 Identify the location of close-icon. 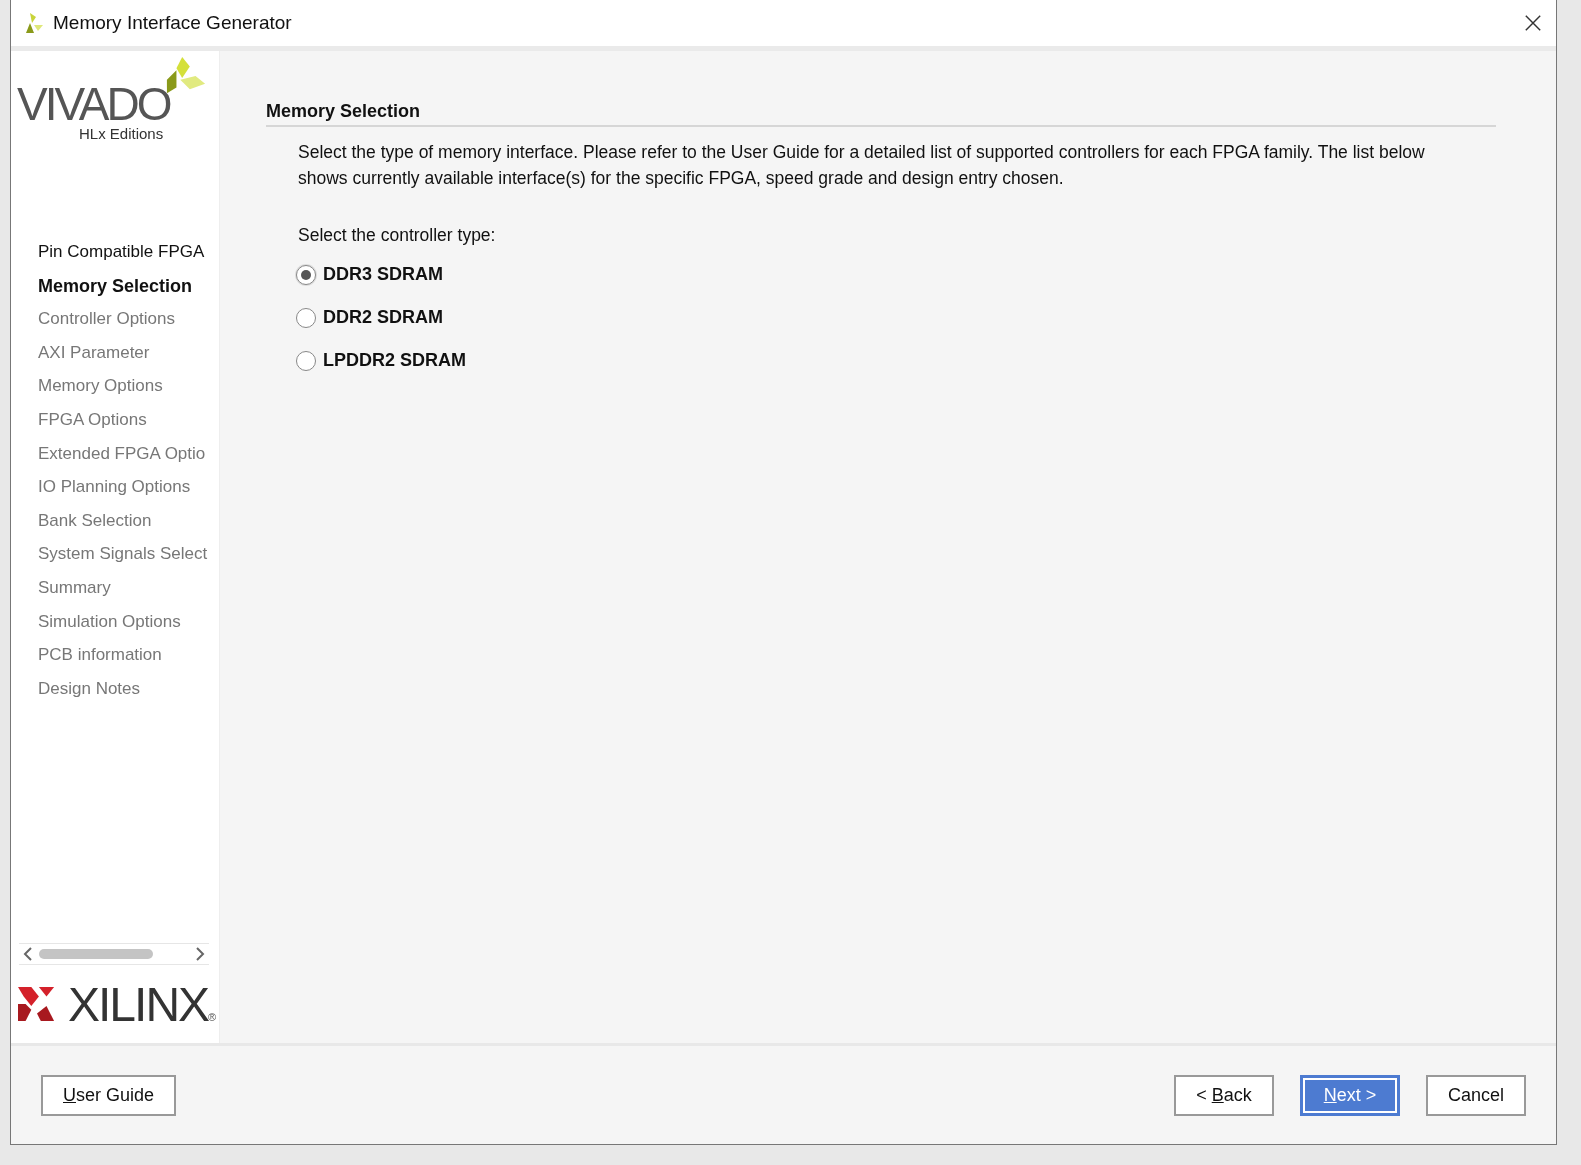
(1533, 23).